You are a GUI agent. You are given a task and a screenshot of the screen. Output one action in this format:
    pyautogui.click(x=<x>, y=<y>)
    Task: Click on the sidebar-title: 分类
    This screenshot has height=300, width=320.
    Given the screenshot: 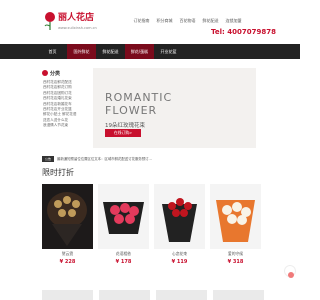 What is the action you would take?
    pyautogui.click(x=55, y=74)
    